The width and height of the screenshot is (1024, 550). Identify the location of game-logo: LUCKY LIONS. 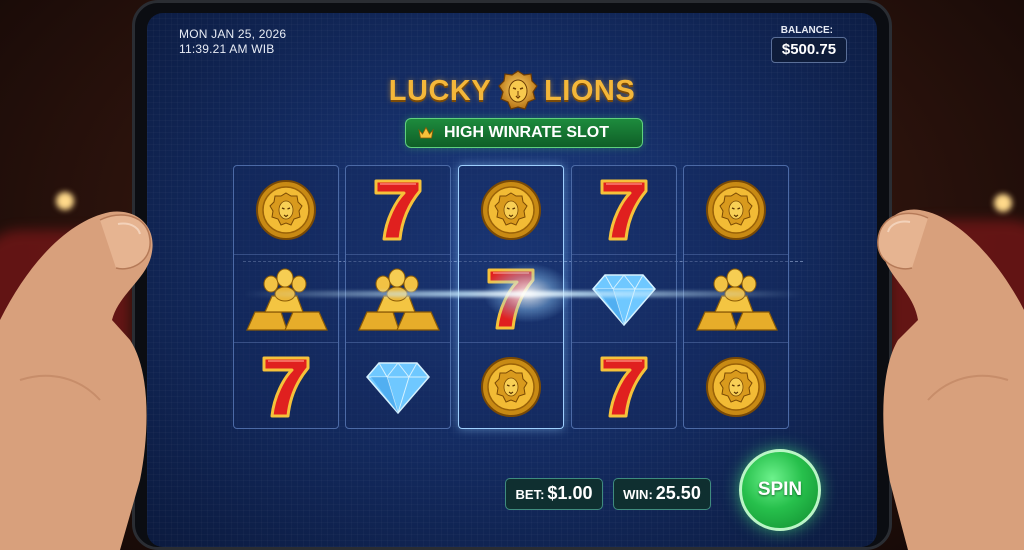
(512, 91).